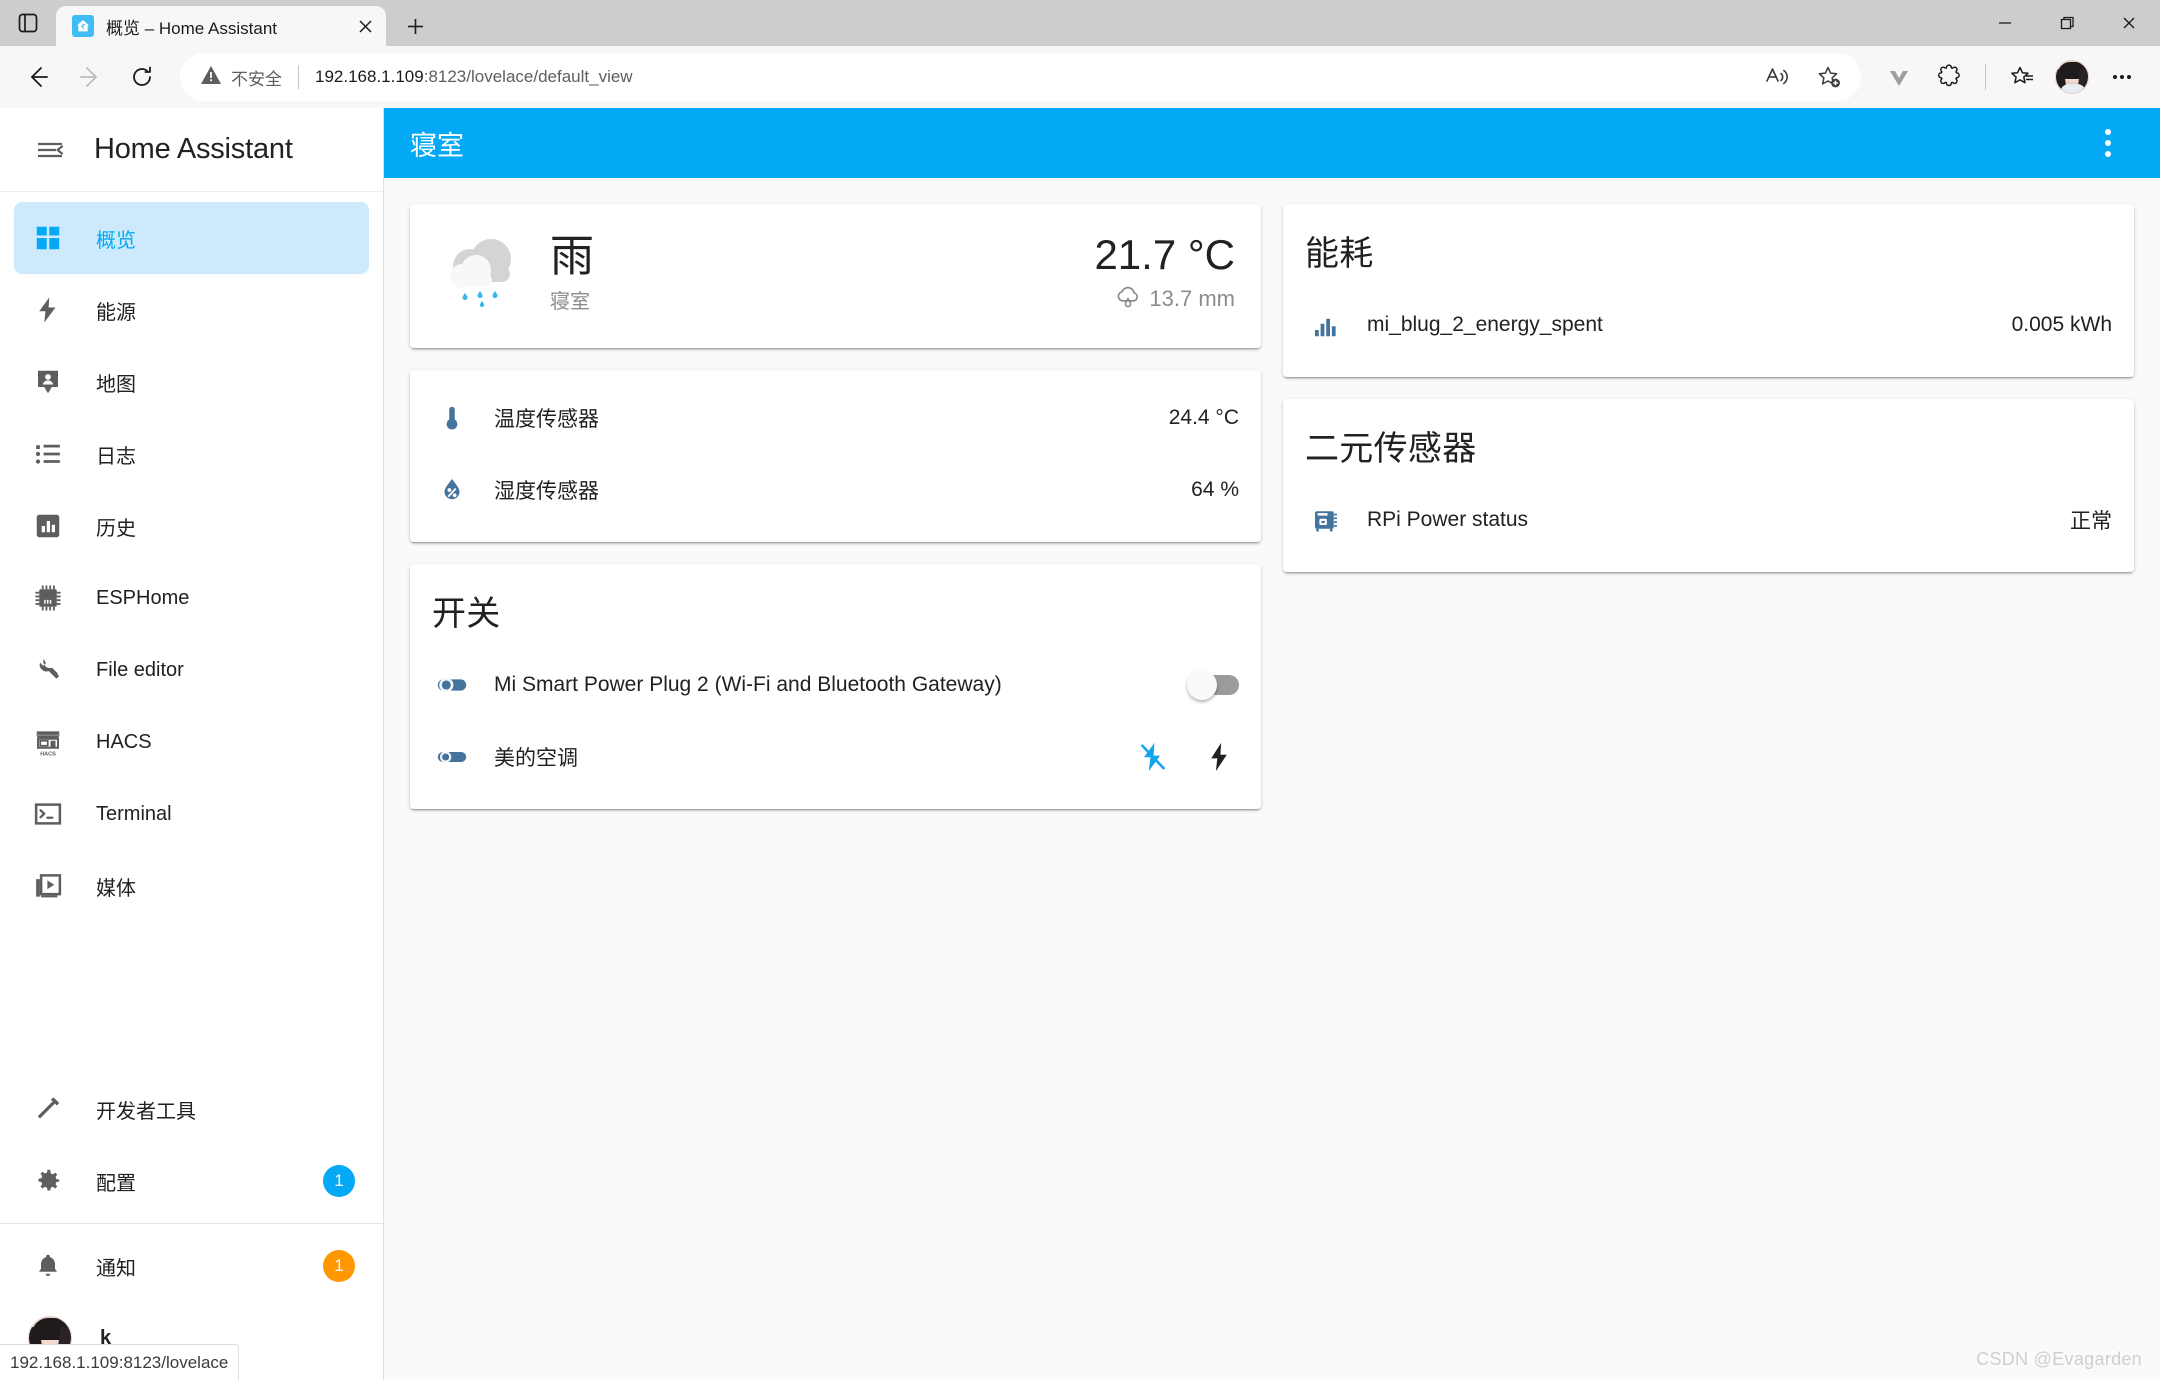 The height and width of the screenshot is (1380, 2160). I want to click on entity-row: 温度传感器 24.4 °C, so click(835, 418).